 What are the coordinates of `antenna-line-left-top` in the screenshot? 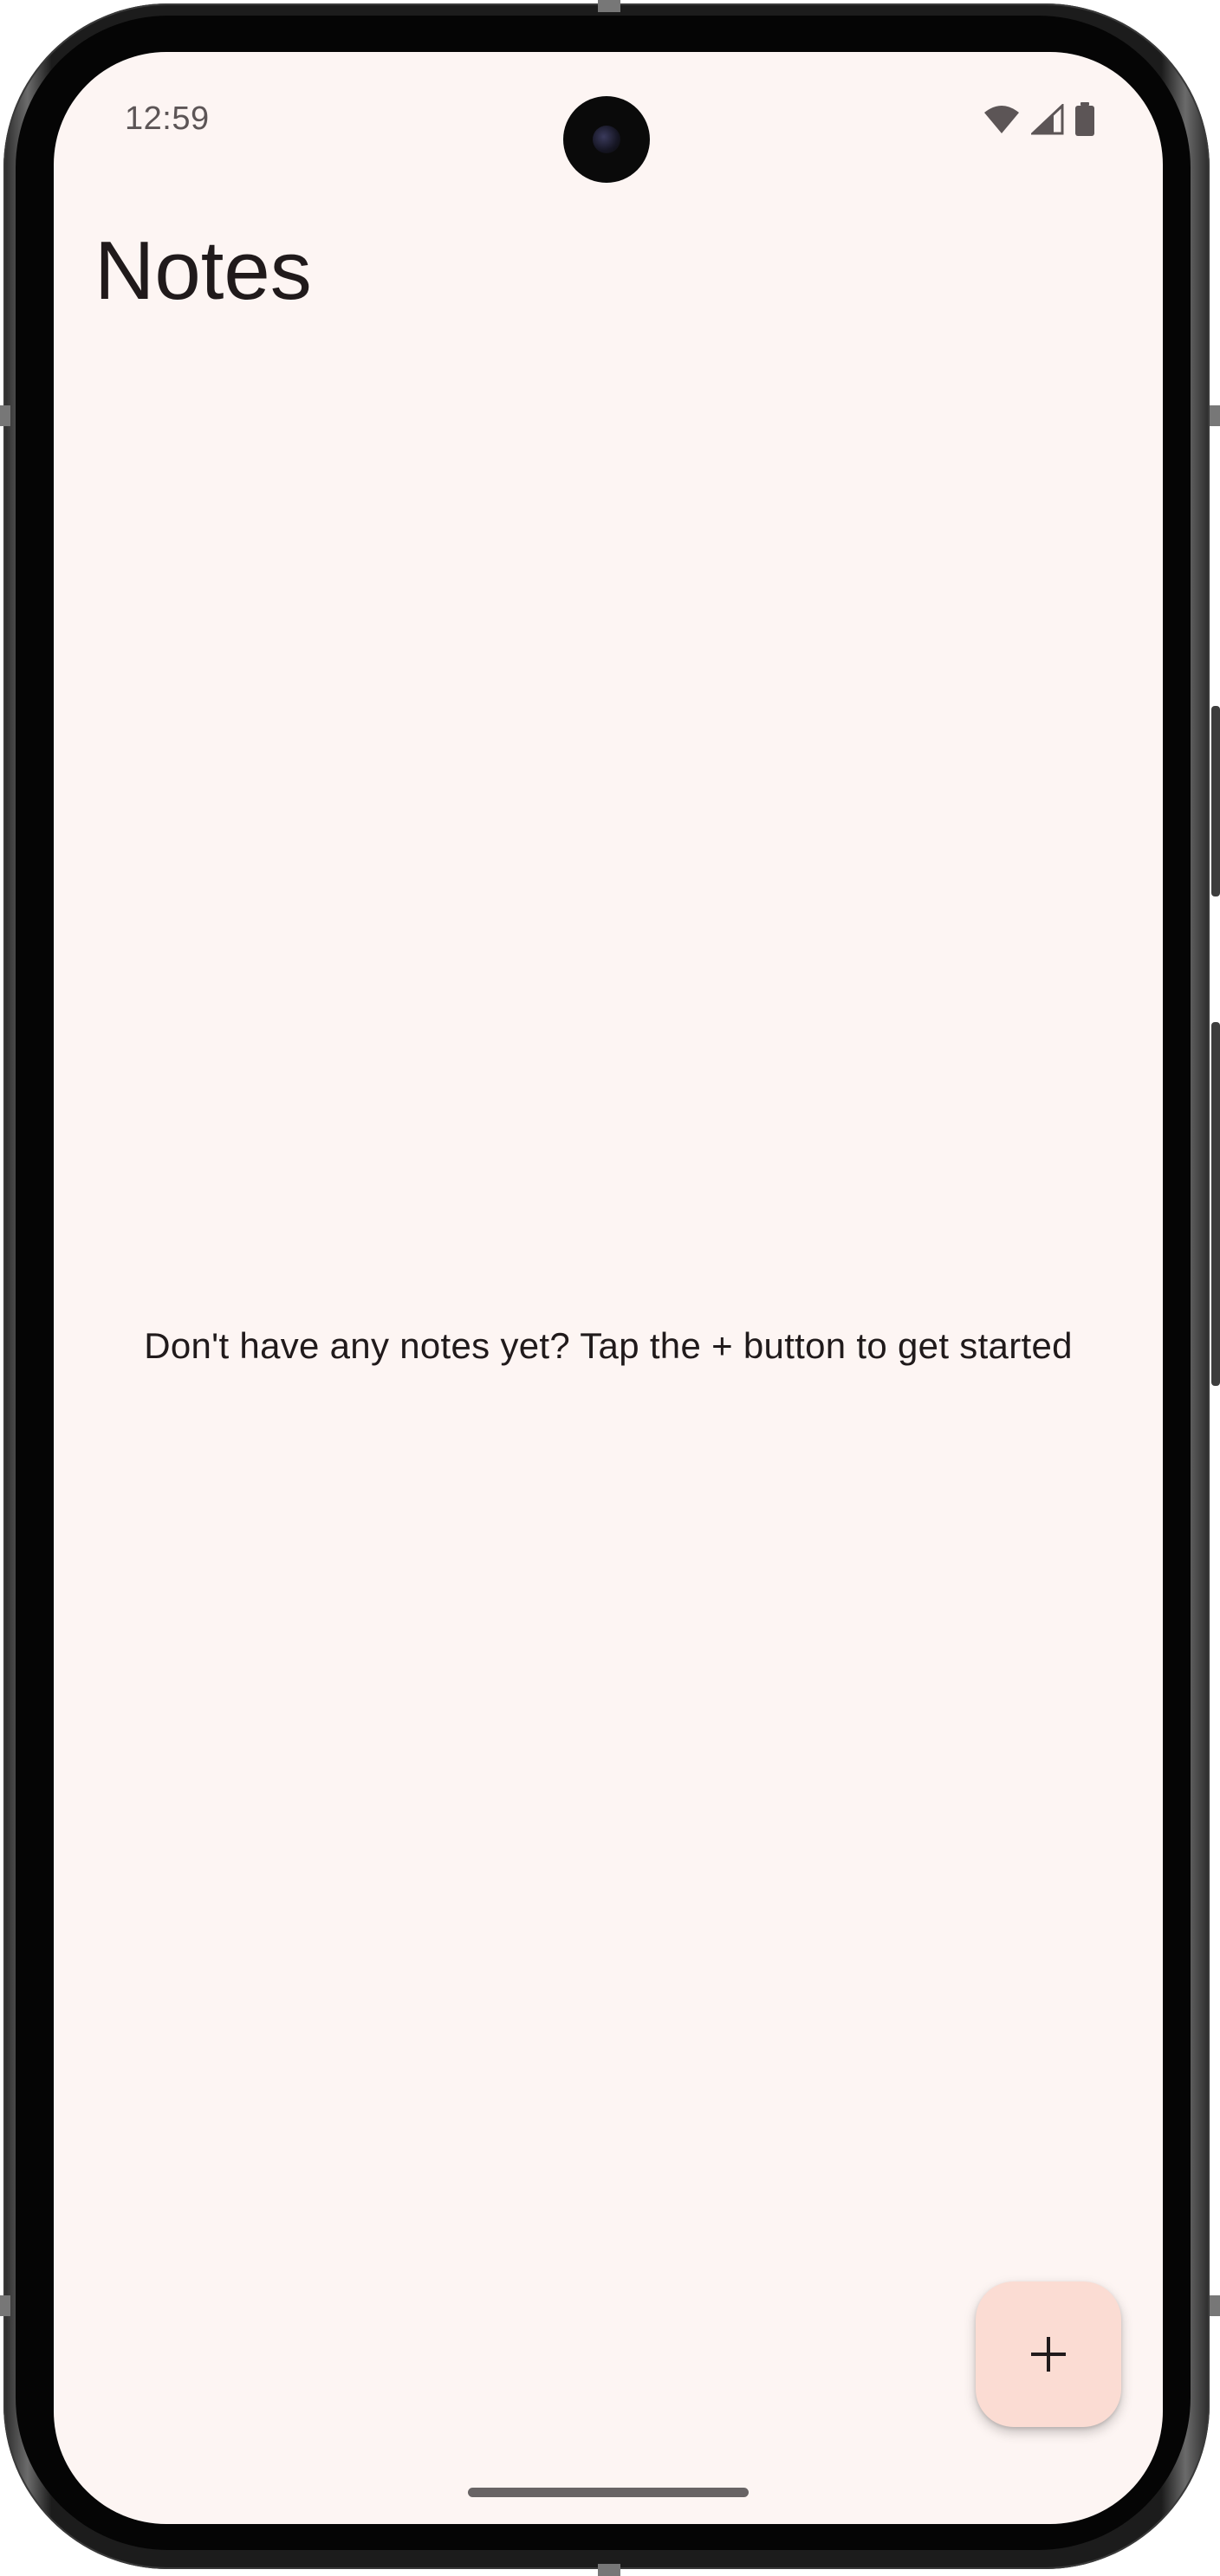 It's located at (5, 415).